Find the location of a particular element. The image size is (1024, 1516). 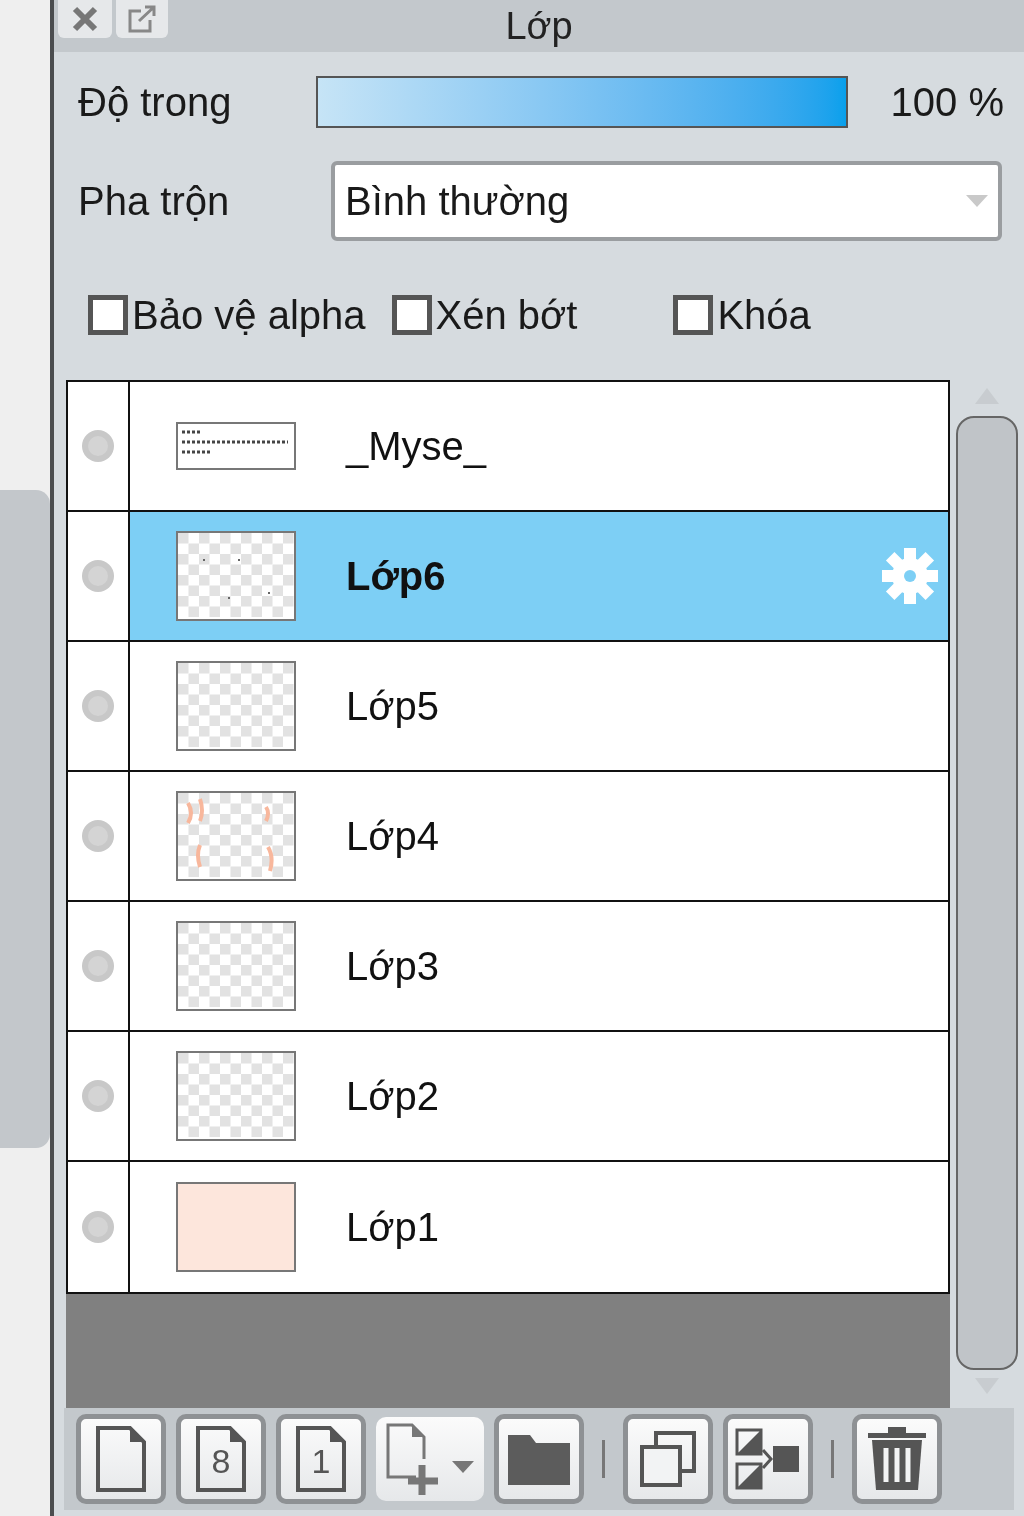

opacity-value: 100 % is located at coordinates (947, 102).